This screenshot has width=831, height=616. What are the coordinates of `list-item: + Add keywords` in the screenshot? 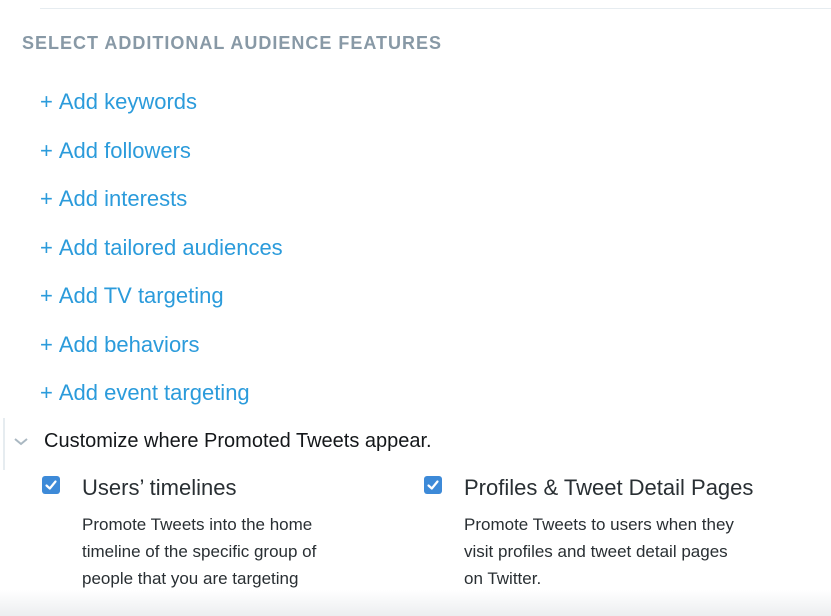 It's located at (161, 112).